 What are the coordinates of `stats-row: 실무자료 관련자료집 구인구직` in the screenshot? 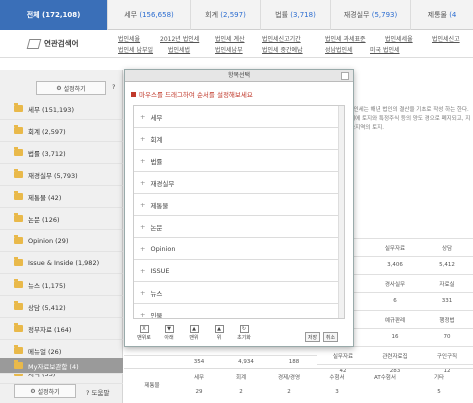 It's located at (395, 355).